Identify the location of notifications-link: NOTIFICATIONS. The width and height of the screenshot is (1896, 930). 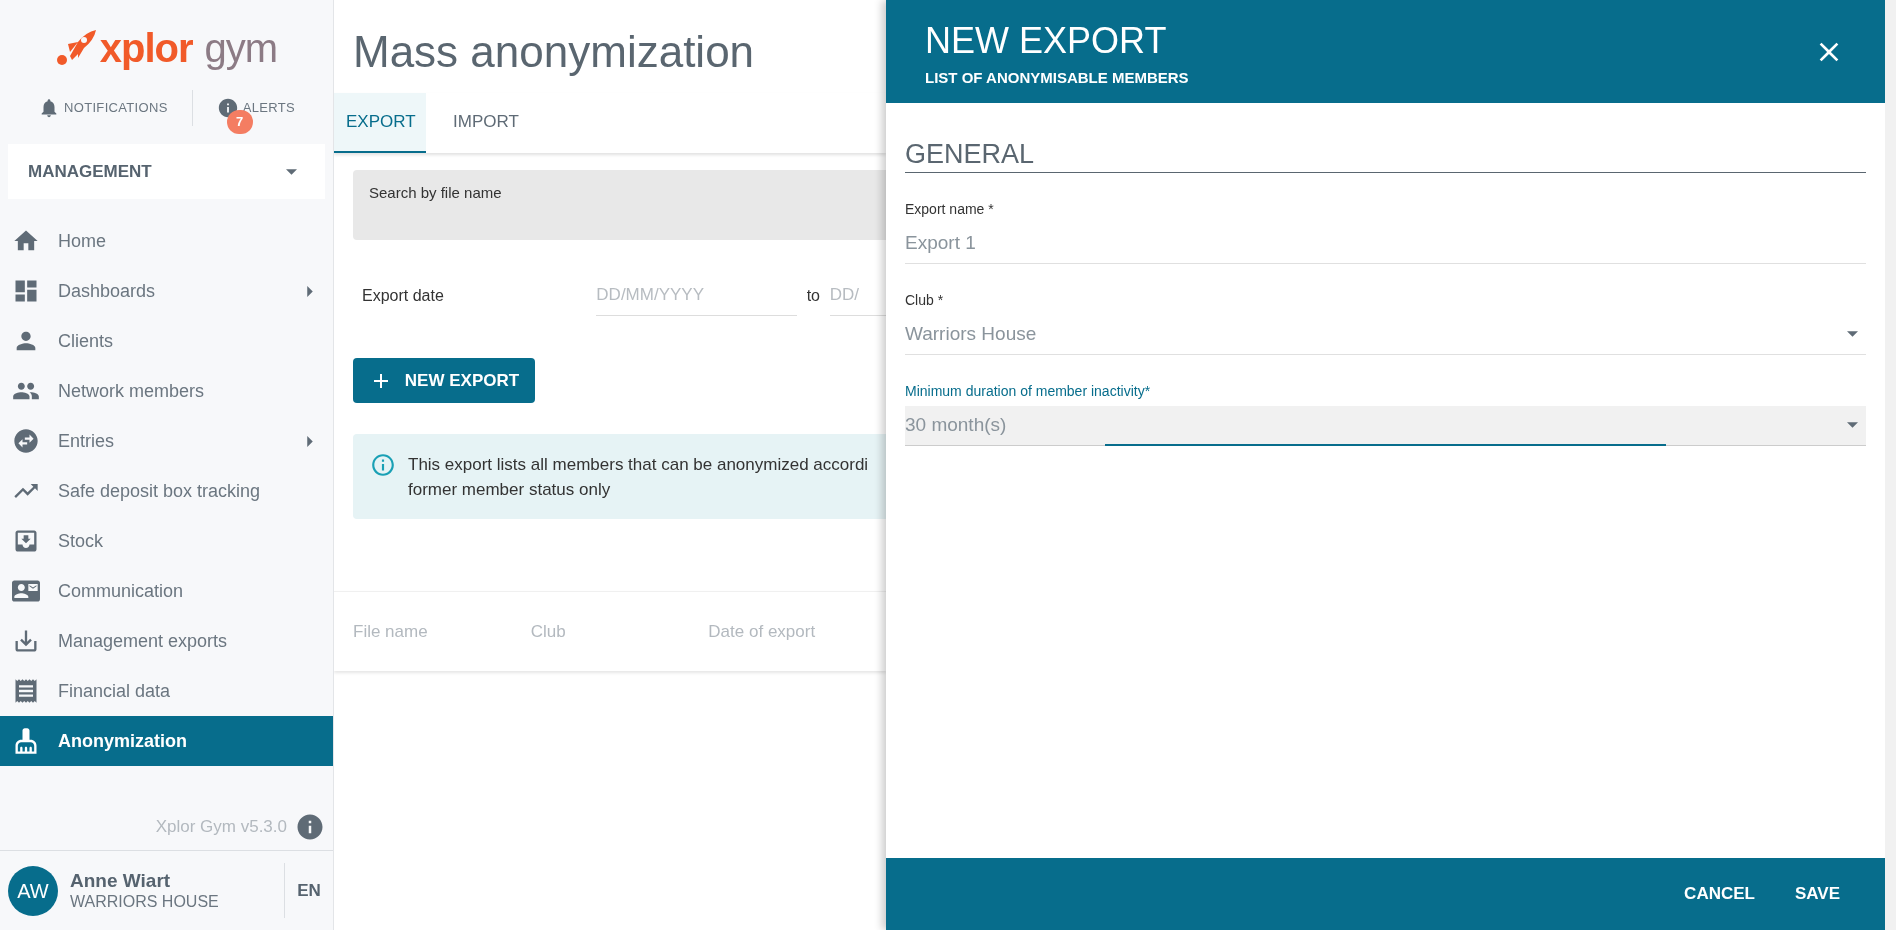
(103, 108).